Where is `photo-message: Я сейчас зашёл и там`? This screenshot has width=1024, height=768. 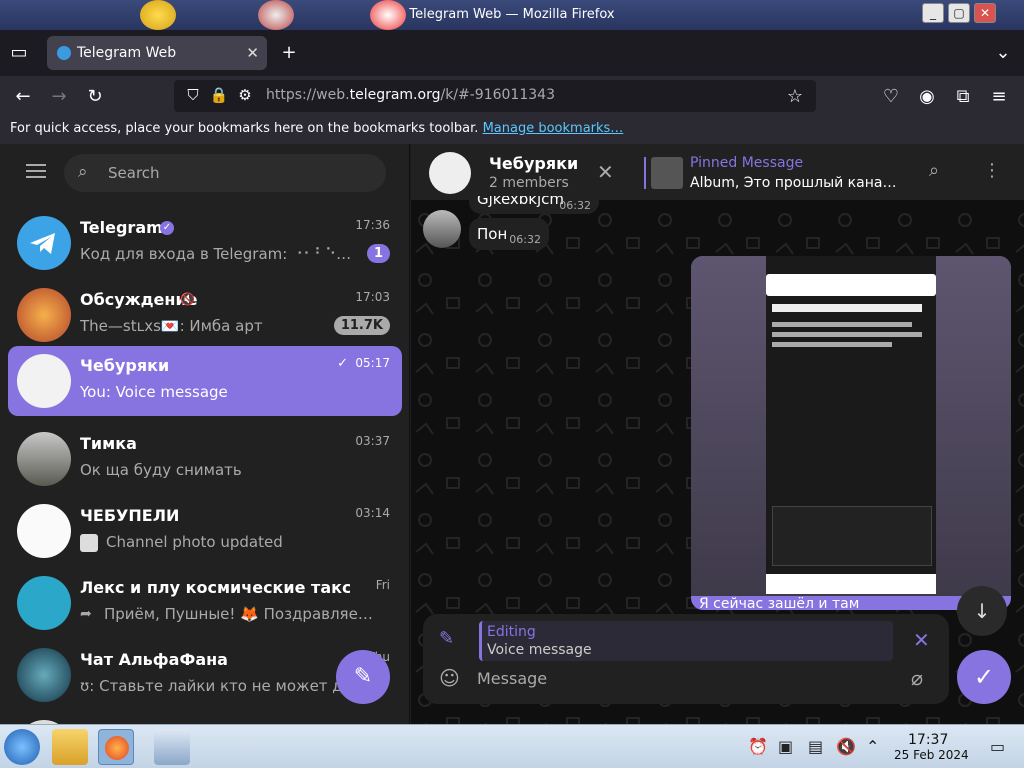
photo-message: Я сейчас зашёл и там is located at coordinates (851, 433).